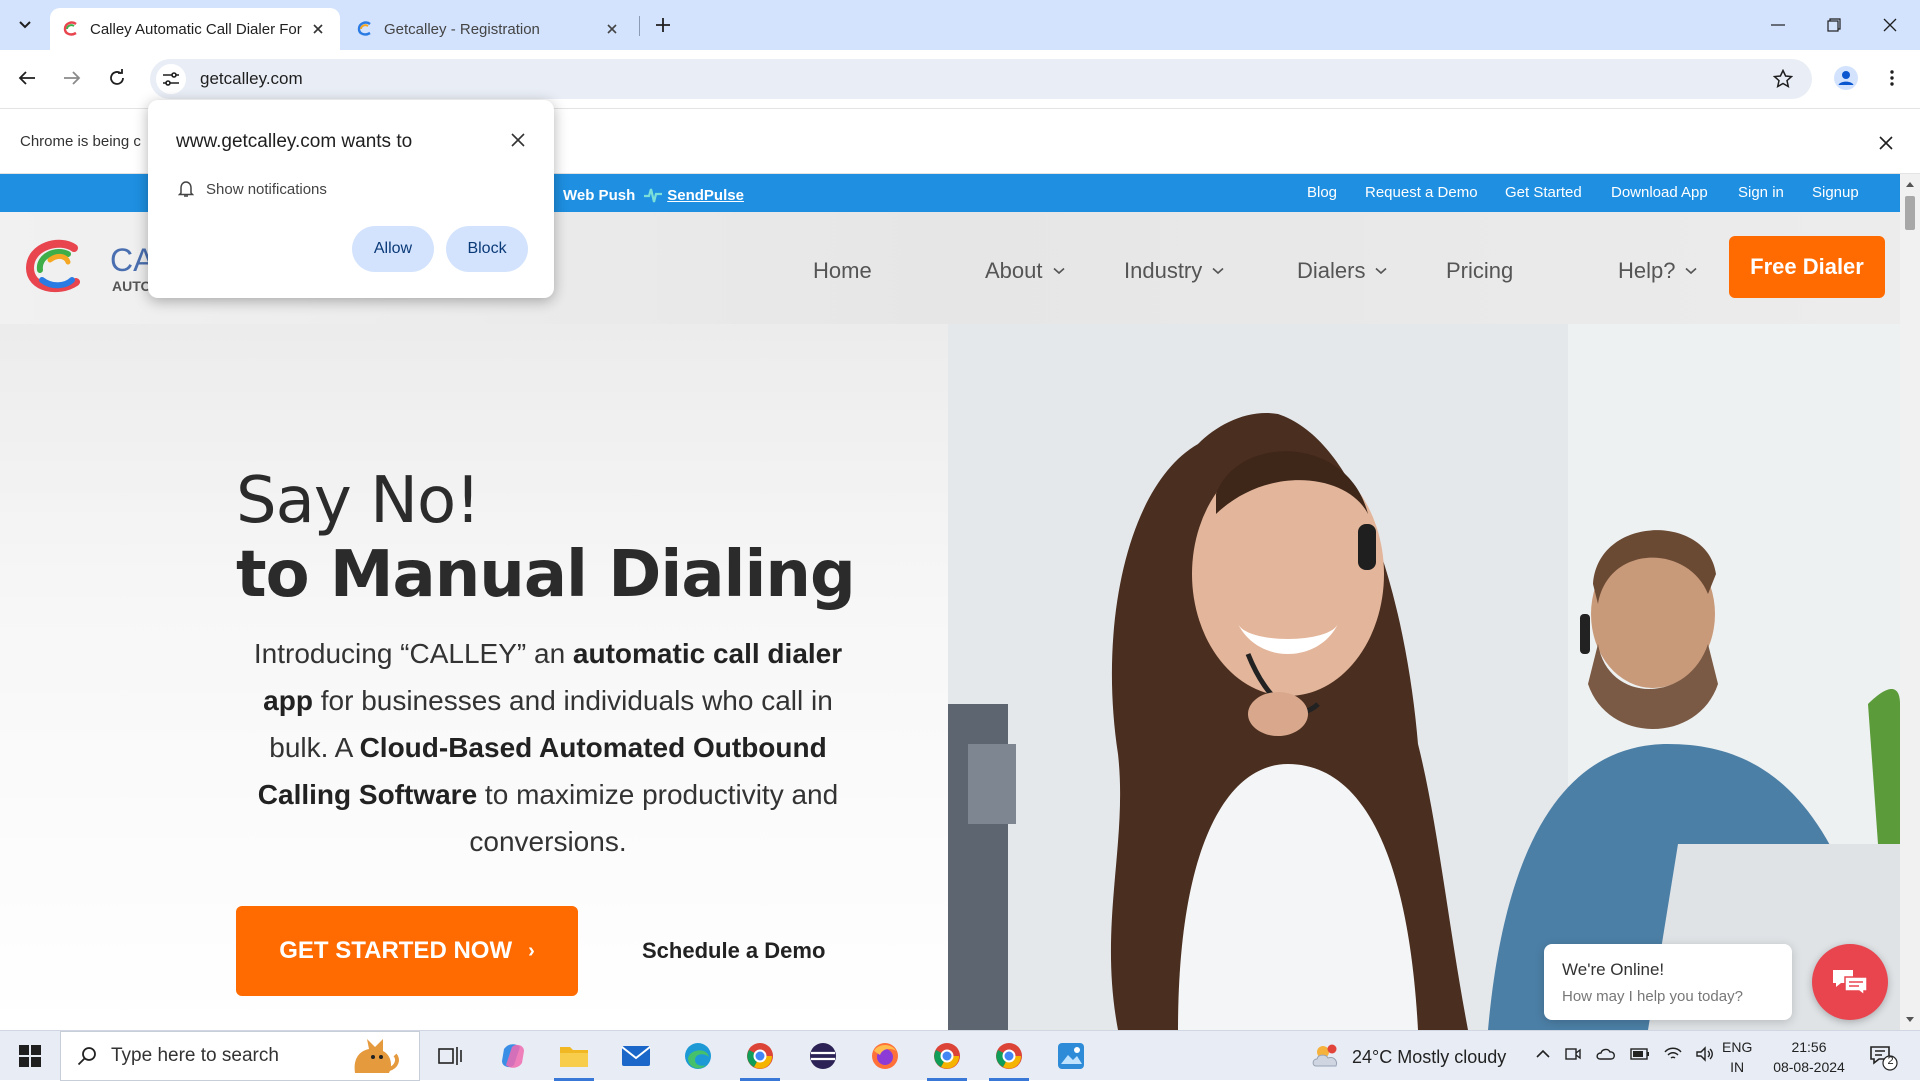 This screenshot has width=1920, height=1081. I want to click on allow-button: Allow, so click(393, 249).